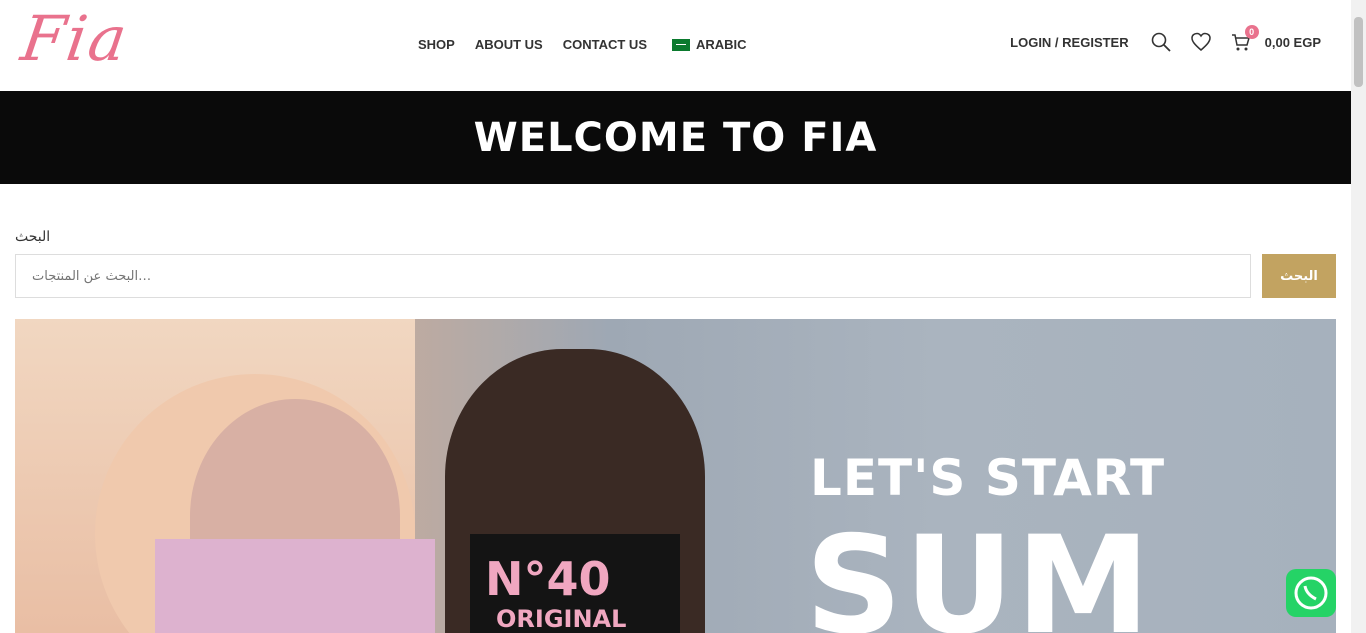 Image resolution: width=1366 pixels, height=633 pixels. I want to click on banner-title: WELCOME TO FIA, so click(675, 137).